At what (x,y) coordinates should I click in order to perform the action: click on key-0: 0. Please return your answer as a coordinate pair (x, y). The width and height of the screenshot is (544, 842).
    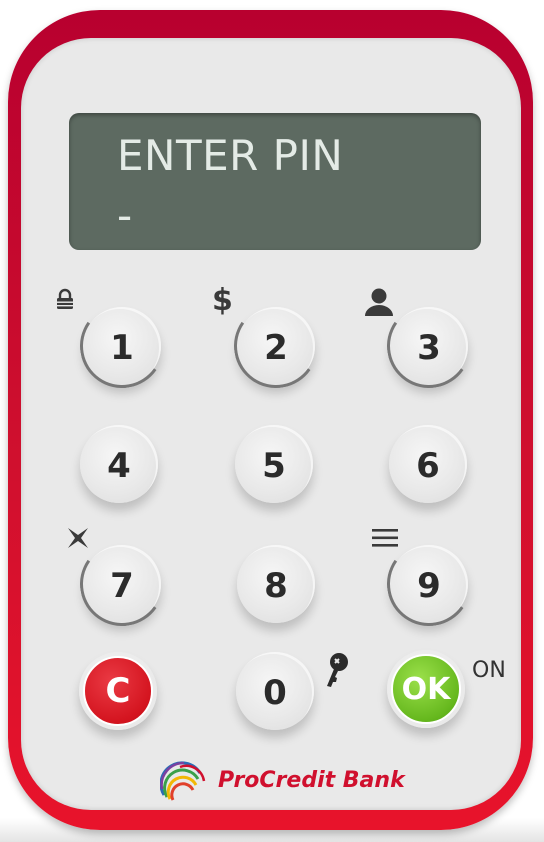
    Looking at the image, I should click on (275, 691).